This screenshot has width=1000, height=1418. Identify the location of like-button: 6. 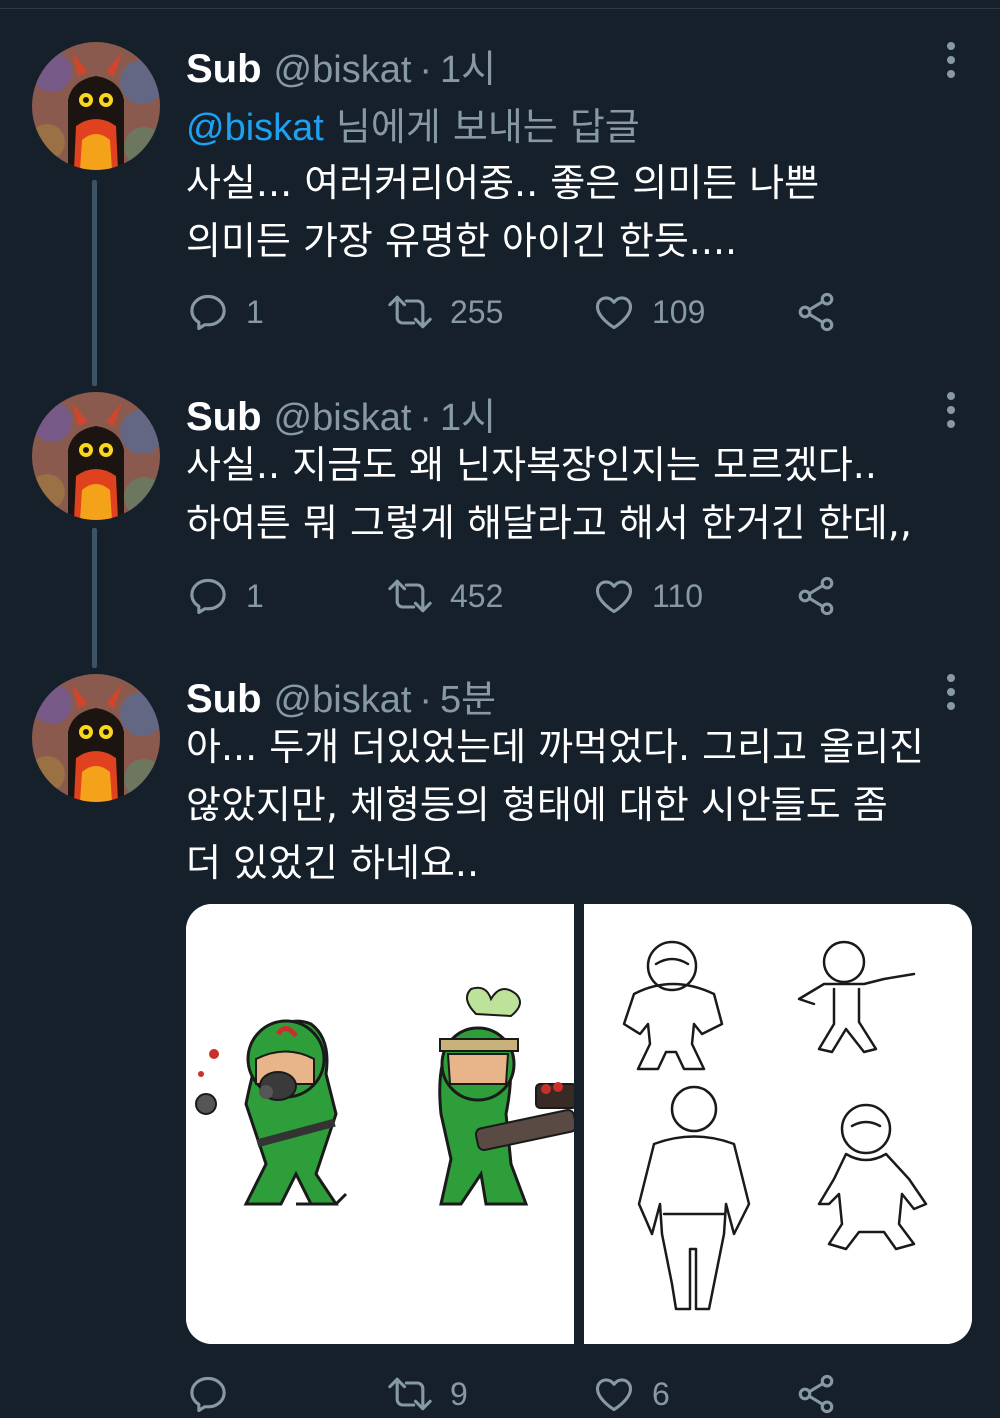
(631, 1393).